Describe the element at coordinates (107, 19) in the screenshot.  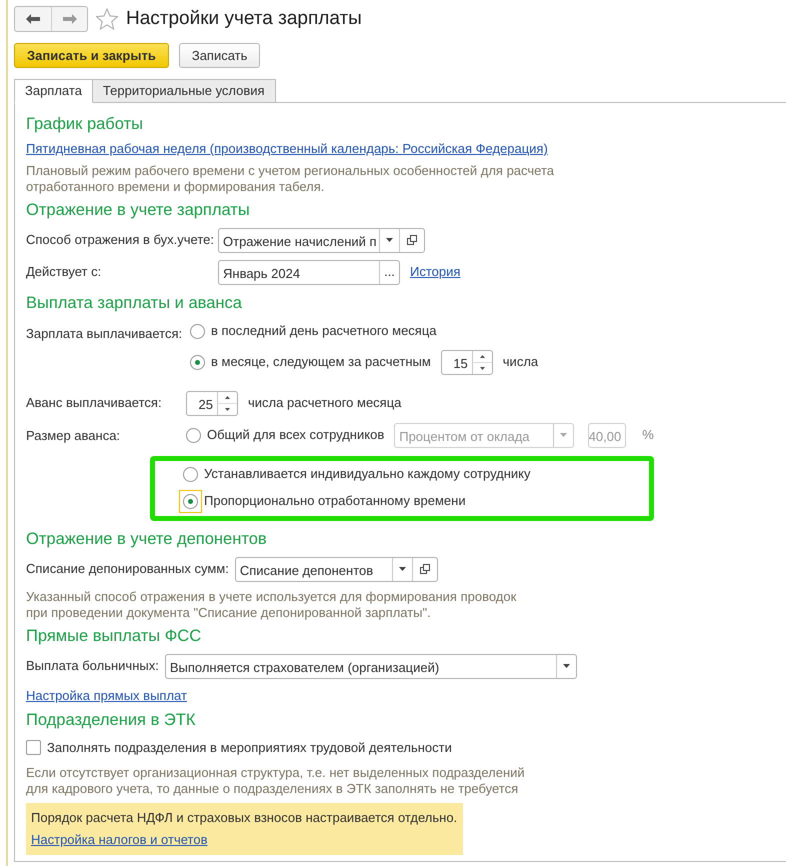
I see `star-icon` at that location.